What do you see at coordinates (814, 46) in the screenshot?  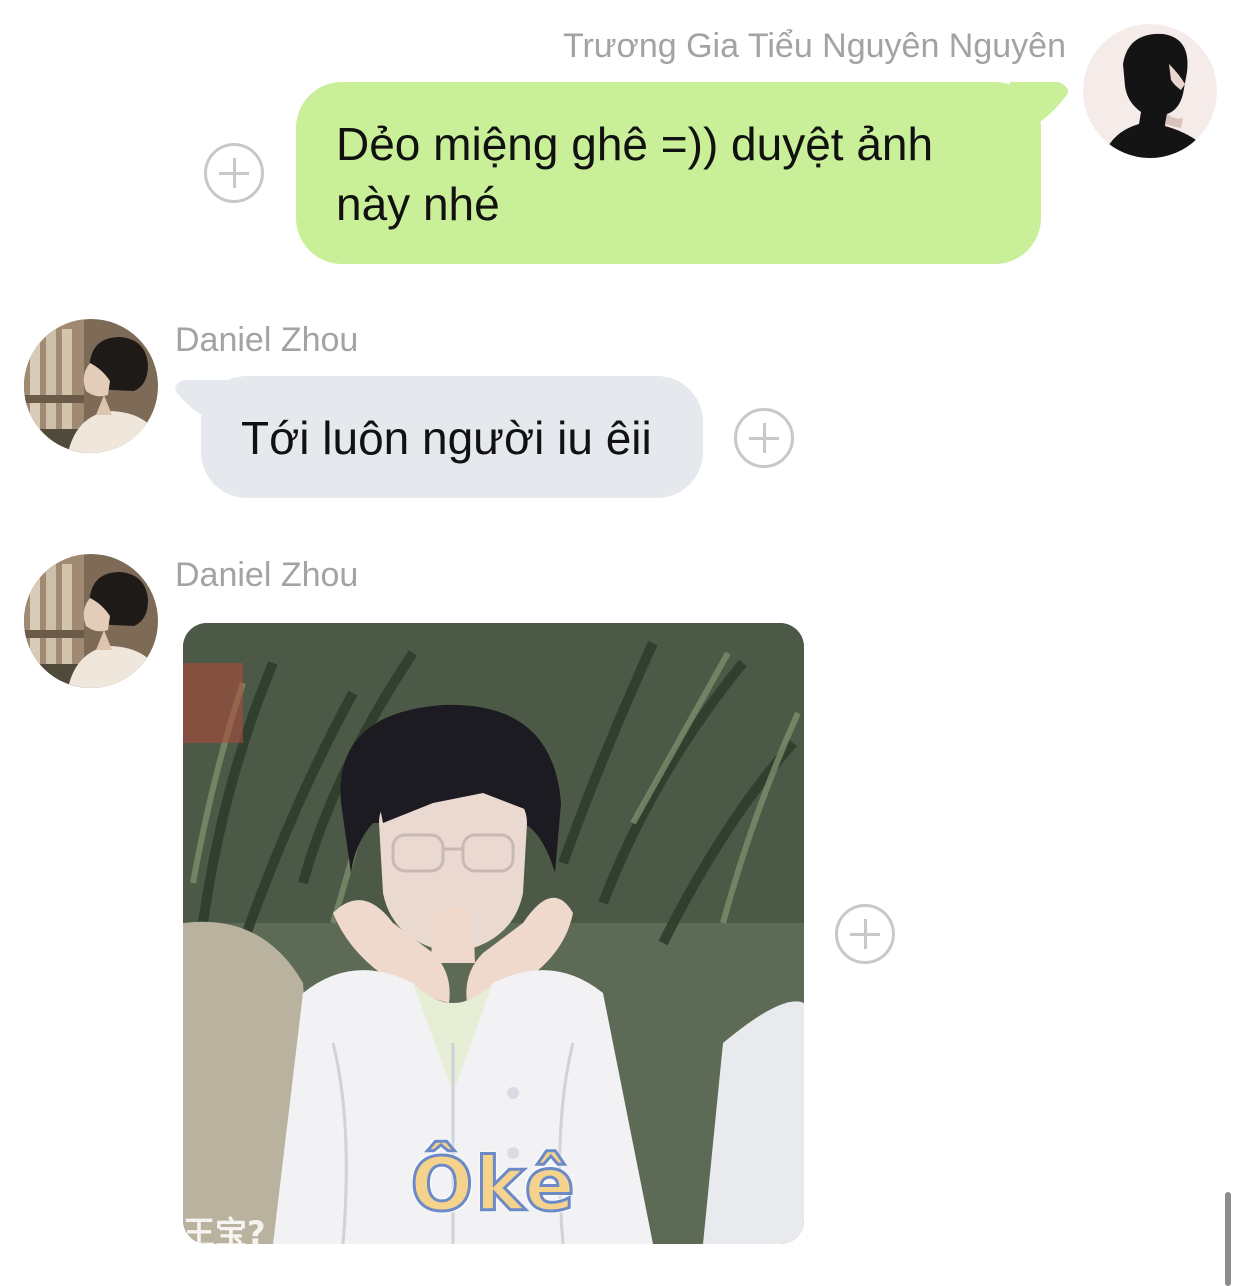 I see `sender-name: Trương Gia Tiểu Nguyên Nguyên` at bounding box center [814, 46].